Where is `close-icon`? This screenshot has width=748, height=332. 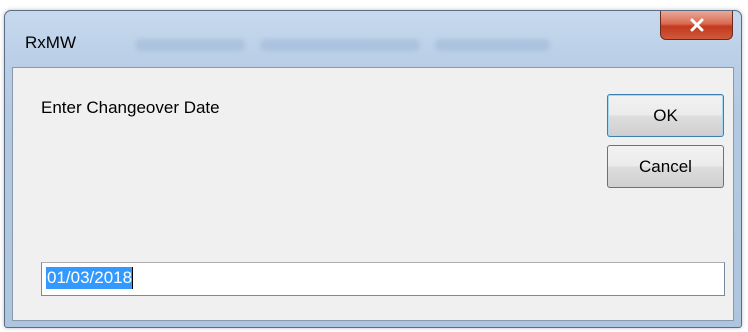 close-icon is located at coordinates (697, 25).